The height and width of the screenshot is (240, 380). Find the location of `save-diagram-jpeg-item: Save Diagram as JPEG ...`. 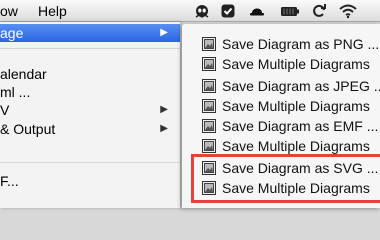

save-diagram-jpeg-item: Save Diagram as JPEG ... is located at coordinates (281, 86).